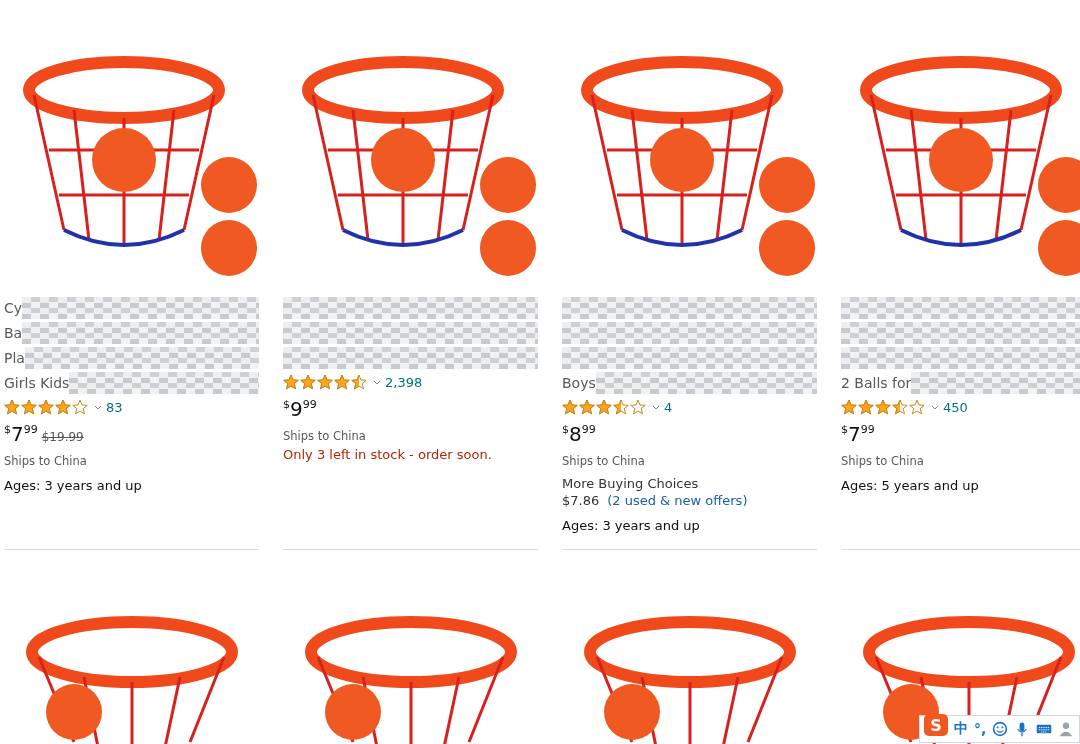 This screenshot has height=744, width=1080. What do you see at coordinates (62, 437) in the screenshot?
I see `list-price: $19.99` at bounding box center [62, 437].